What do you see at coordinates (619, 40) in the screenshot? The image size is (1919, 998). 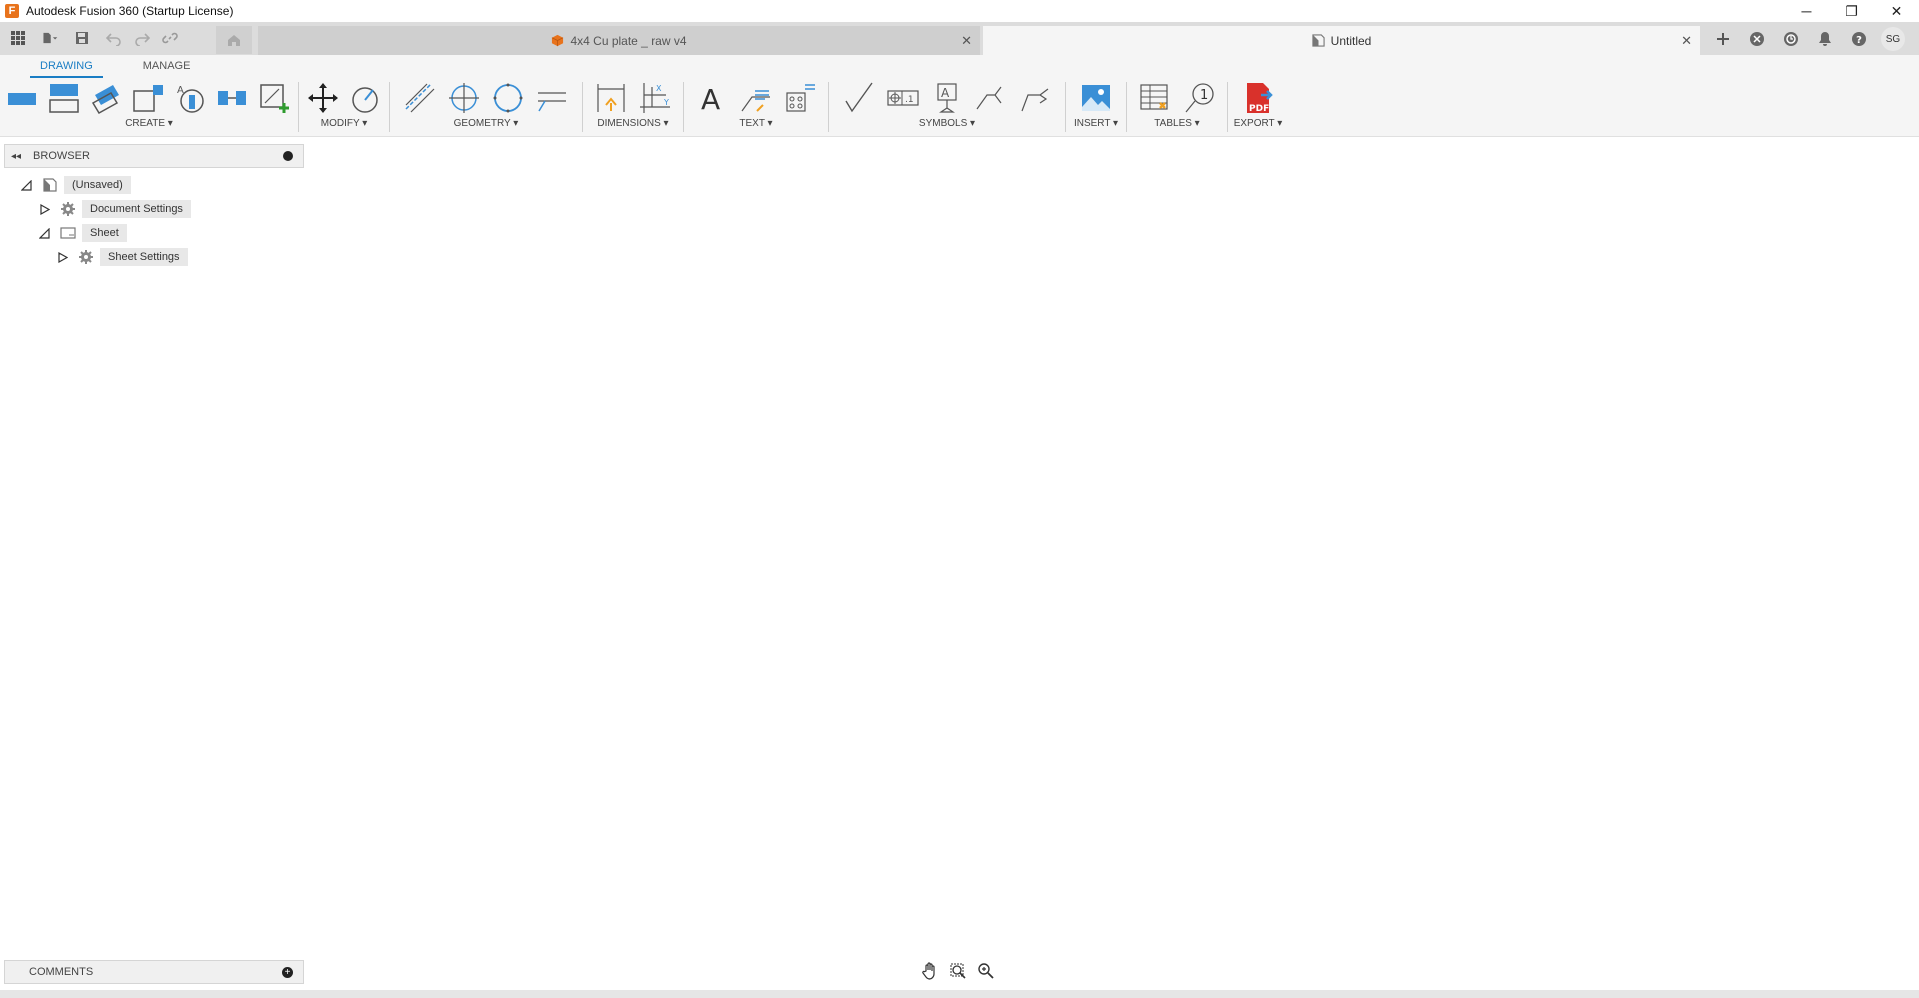 I see `tab-4x4-cu-plate: 4x4 Cu plate _ raw v4 ✕` at bounding box center [619, 40].